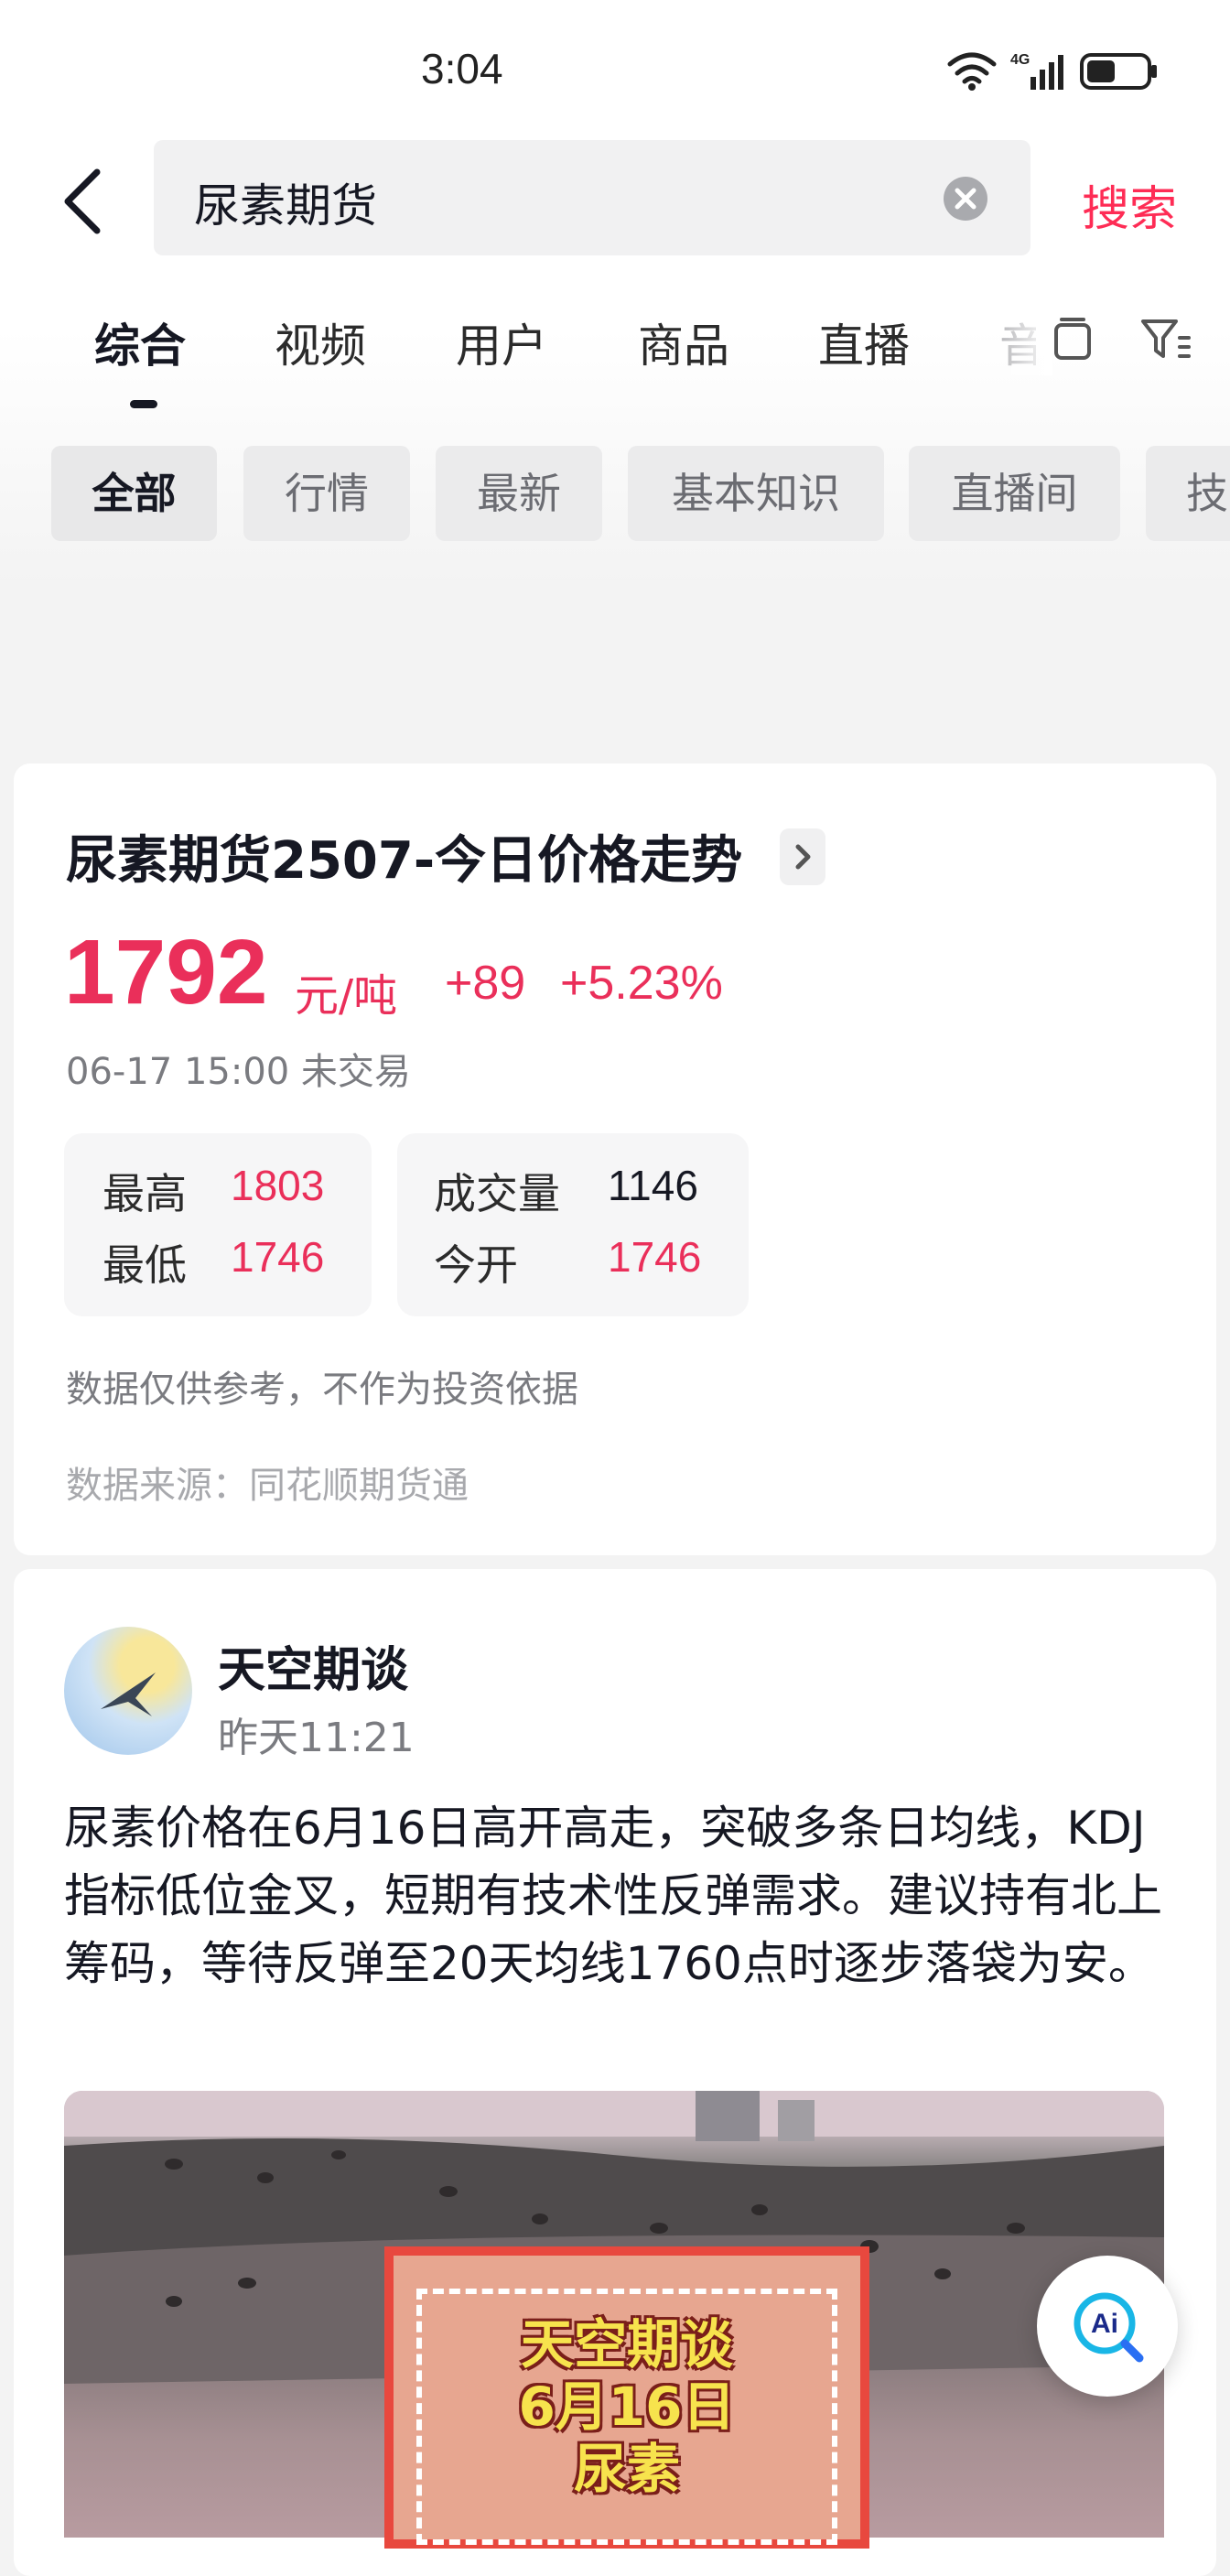 The width and height of the screenshot is (1230, 2576). I want to click on ai-search-icon: Ai, so click(1109, 2328).